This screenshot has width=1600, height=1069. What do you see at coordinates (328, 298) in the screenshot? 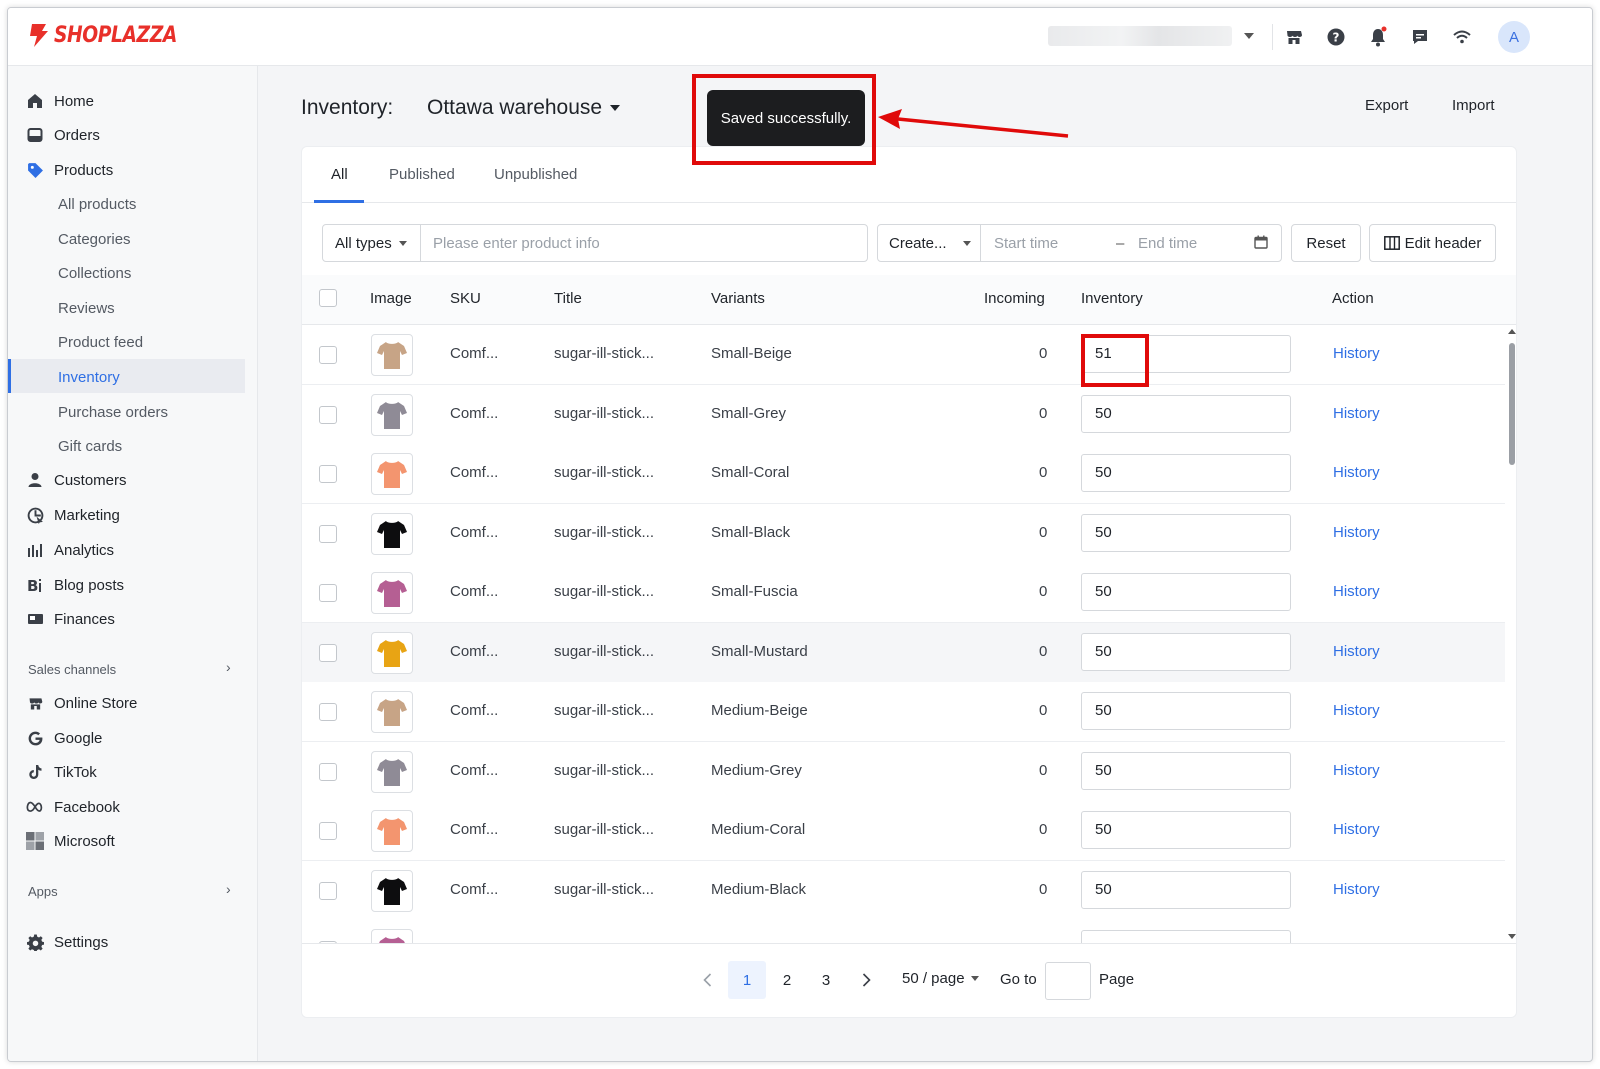
I see `select-all-checkbox` at bounding box center [328, 298].